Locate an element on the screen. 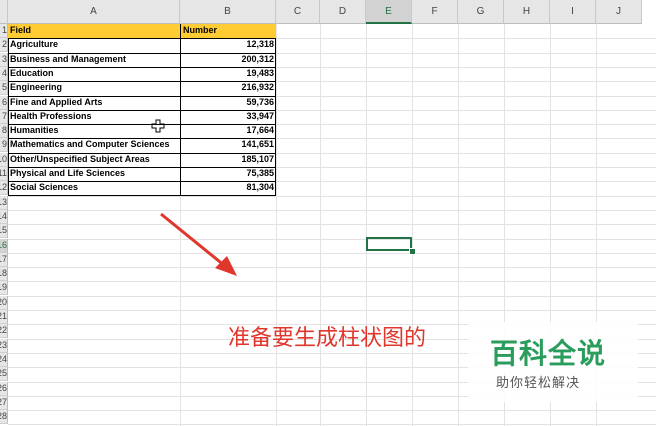  table-cell-number: 17,664 is located at coordinates (228, 131).